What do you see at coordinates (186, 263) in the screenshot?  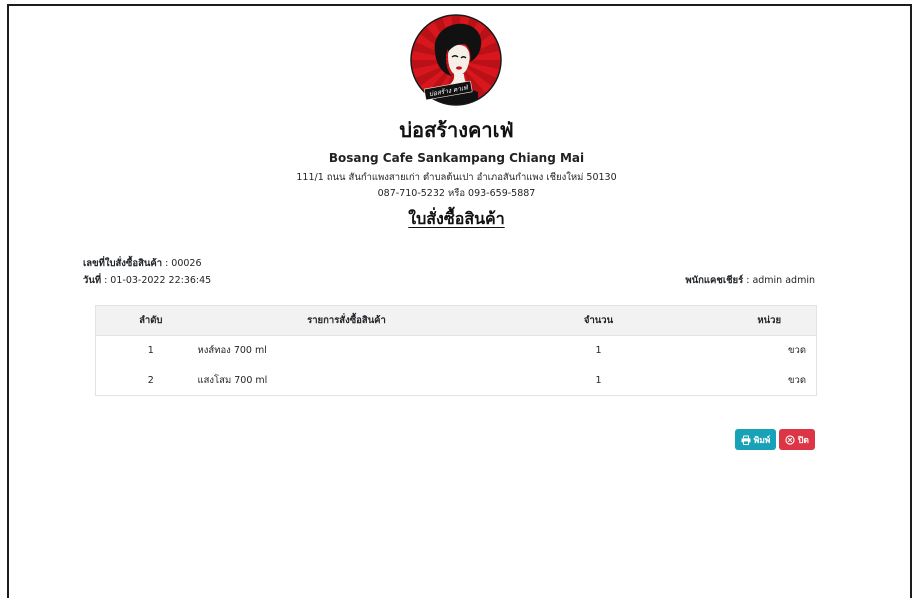 I see `order-number-value: 00026` at bounding box center [186, 263].